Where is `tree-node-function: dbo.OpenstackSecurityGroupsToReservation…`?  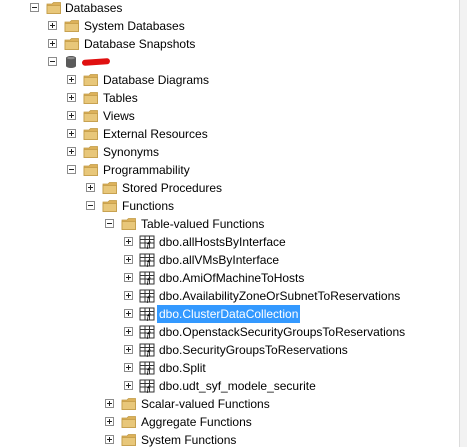
tree-node-function: dbo.OpenstackSecurityGroupsToReservation… is located at coordinates (229, 332).